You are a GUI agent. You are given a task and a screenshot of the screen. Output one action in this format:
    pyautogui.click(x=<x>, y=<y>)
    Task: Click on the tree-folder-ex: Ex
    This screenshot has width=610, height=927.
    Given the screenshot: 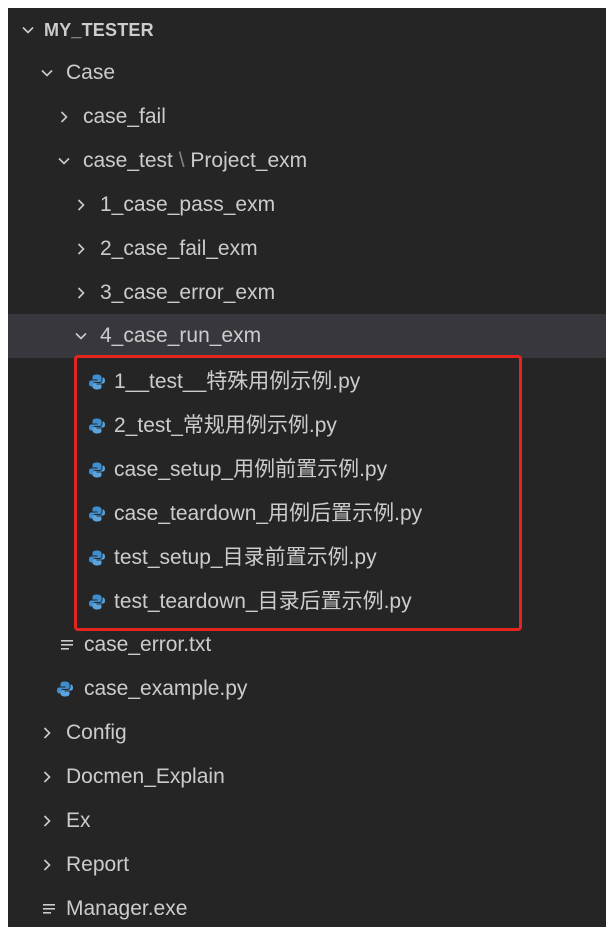 What is the action you would take?
    pyautogui.click(x=307, y=821)
    